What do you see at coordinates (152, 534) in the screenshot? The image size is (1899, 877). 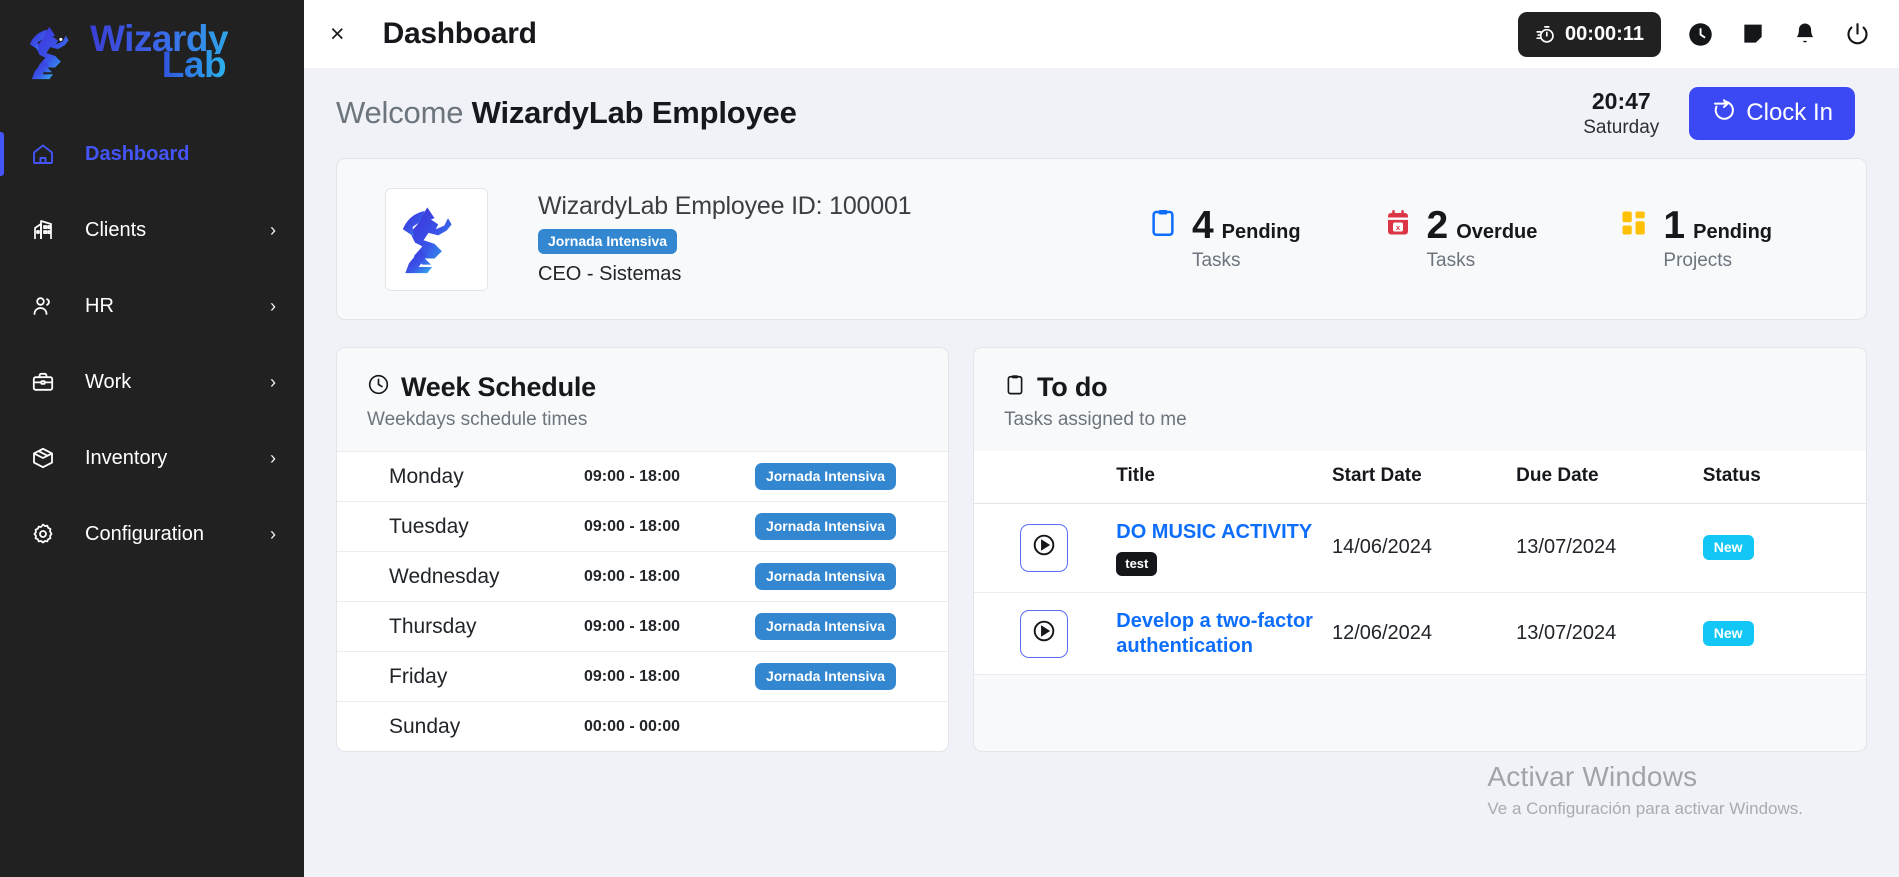 I see `sidebar-item-configuration: Configuration ›` at bounding box center [152, 534].